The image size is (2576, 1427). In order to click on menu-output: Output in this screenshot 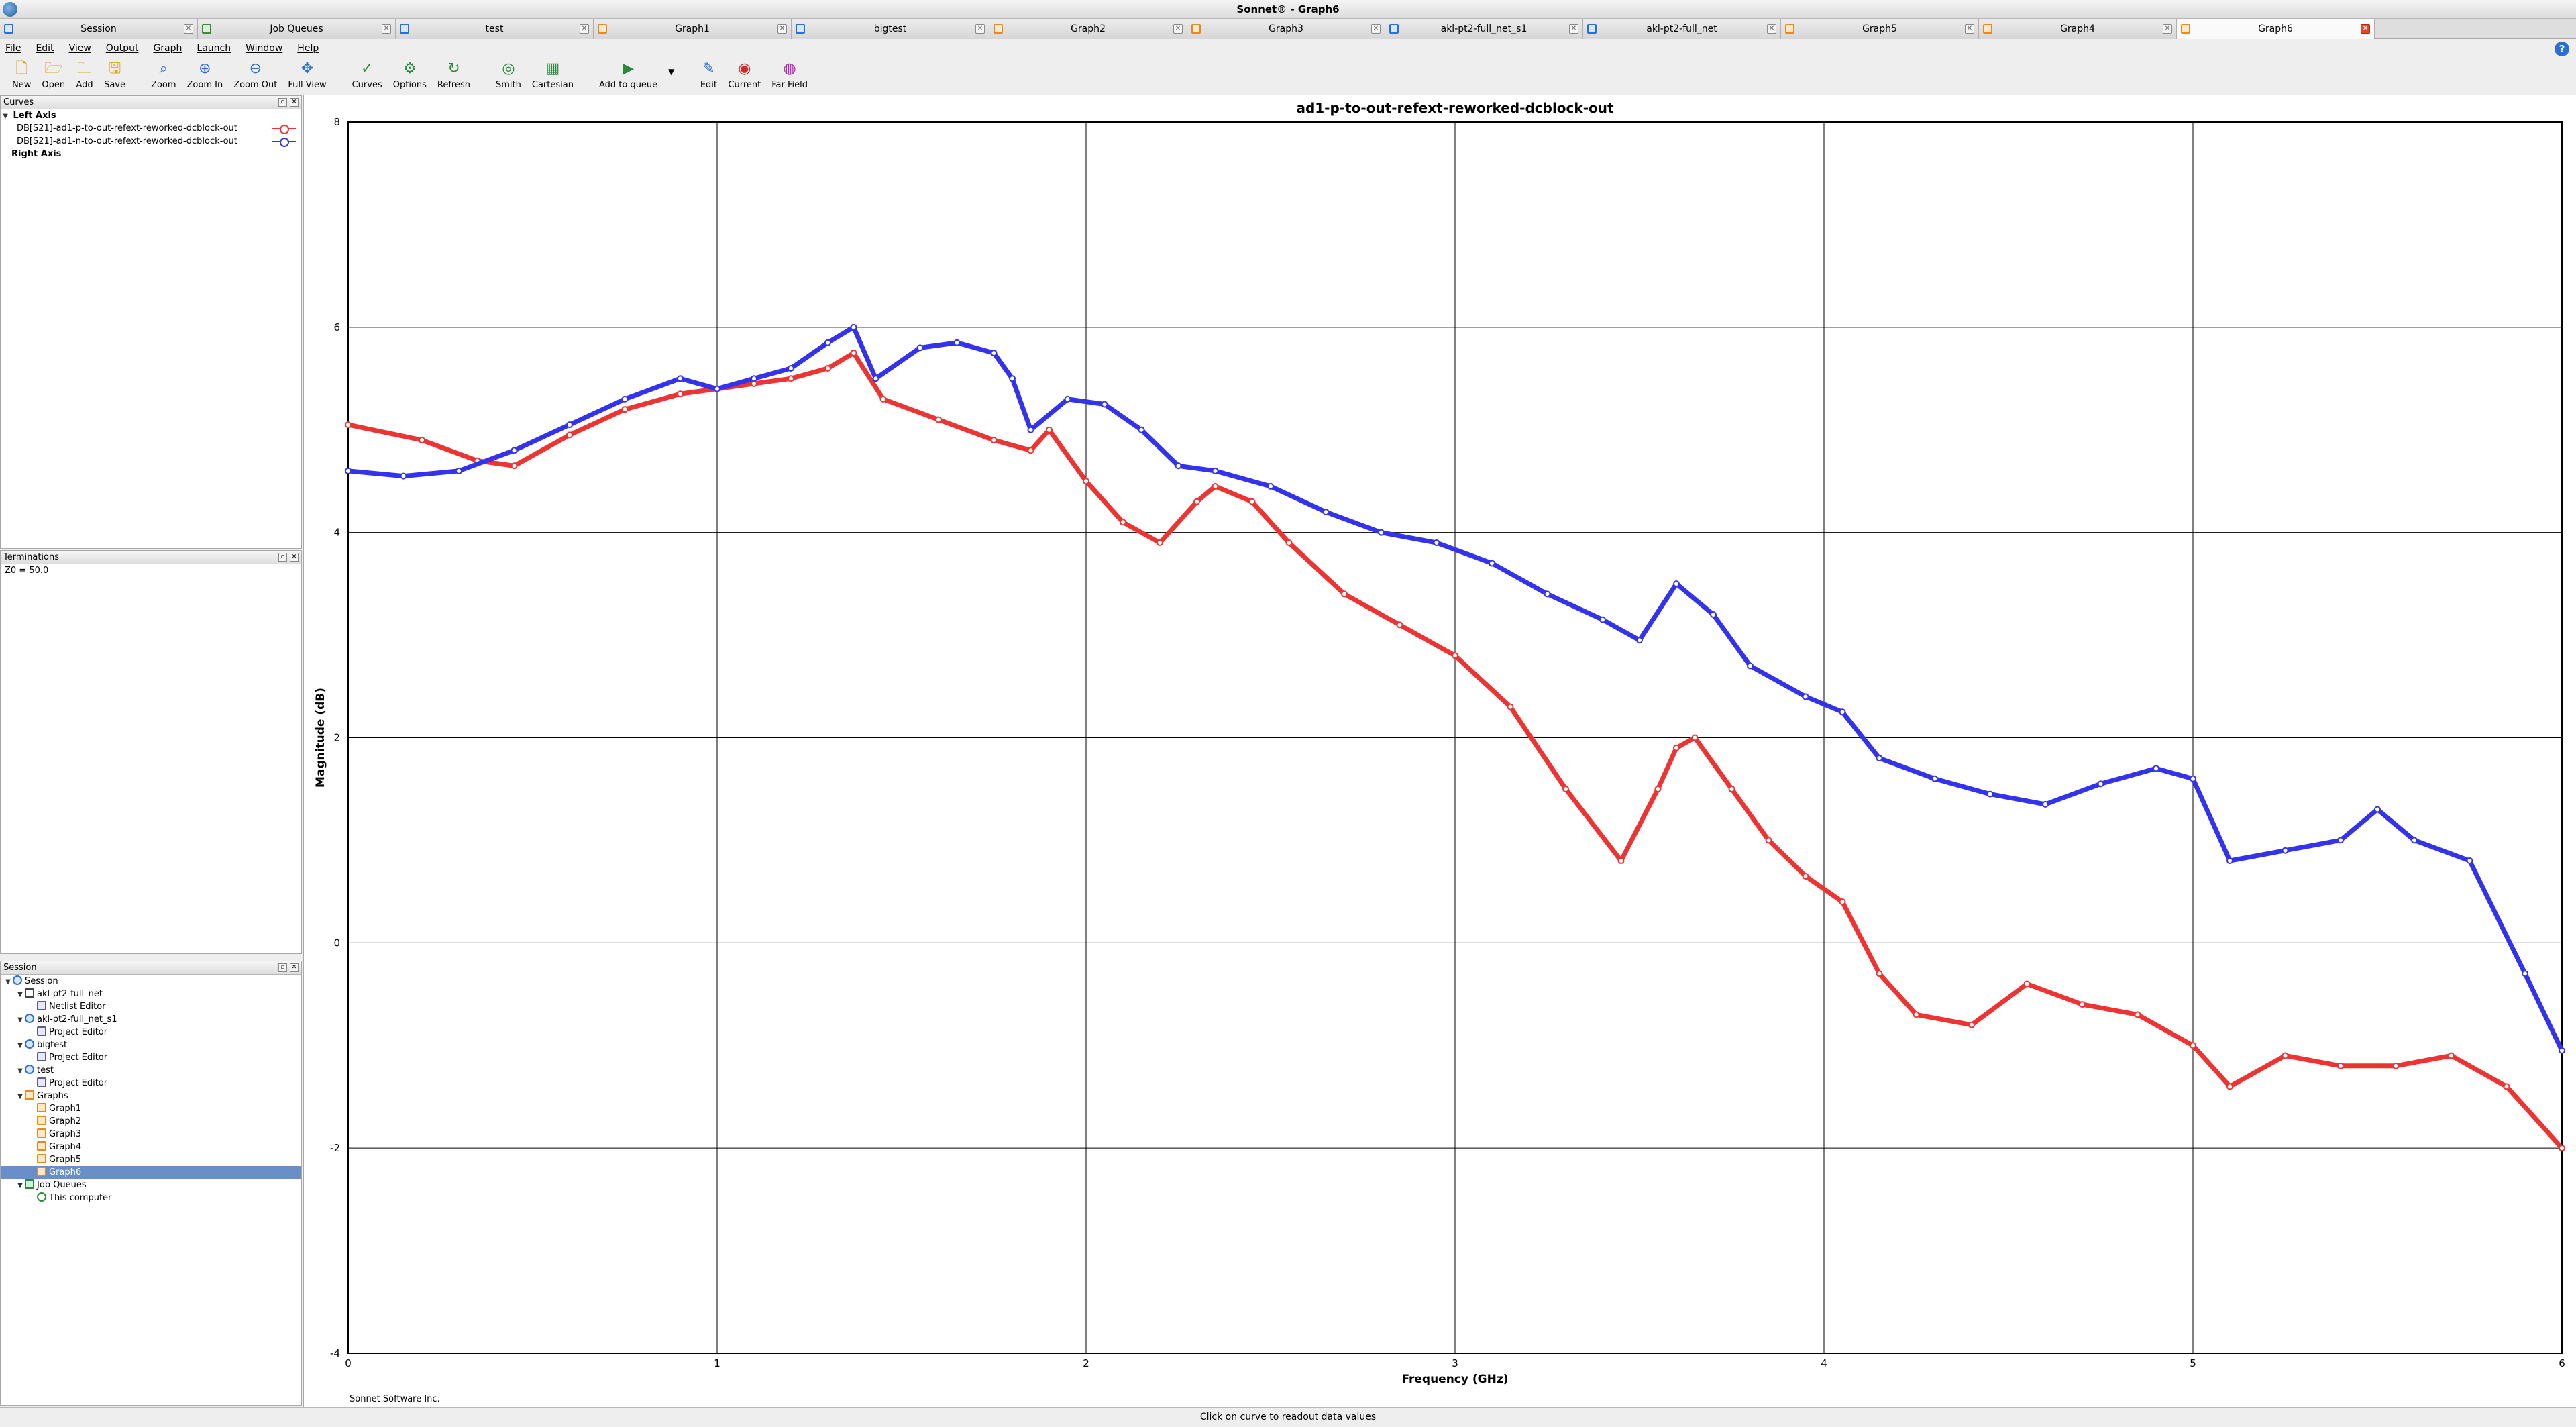, I will do `click(122, 48)`.